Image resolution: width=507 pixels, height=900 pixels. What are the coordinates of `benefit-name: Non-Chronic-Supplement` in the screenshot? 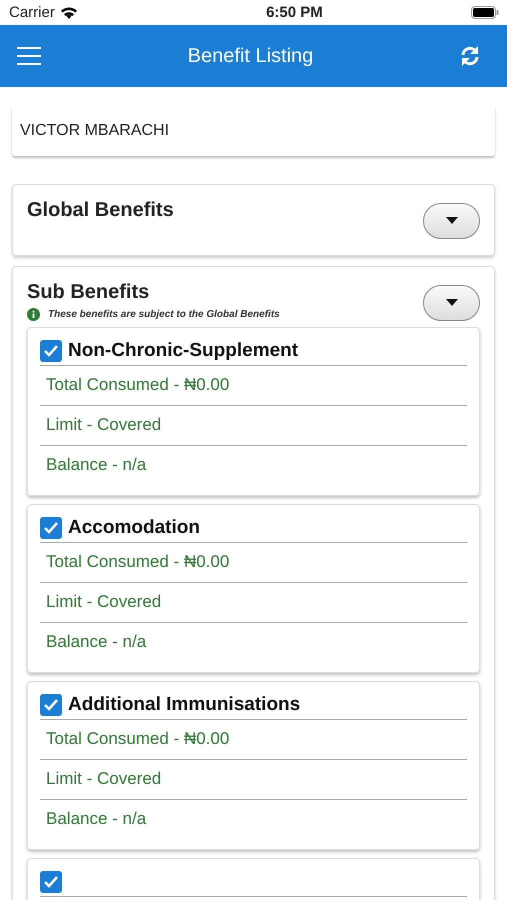 It's located at (183, 351).